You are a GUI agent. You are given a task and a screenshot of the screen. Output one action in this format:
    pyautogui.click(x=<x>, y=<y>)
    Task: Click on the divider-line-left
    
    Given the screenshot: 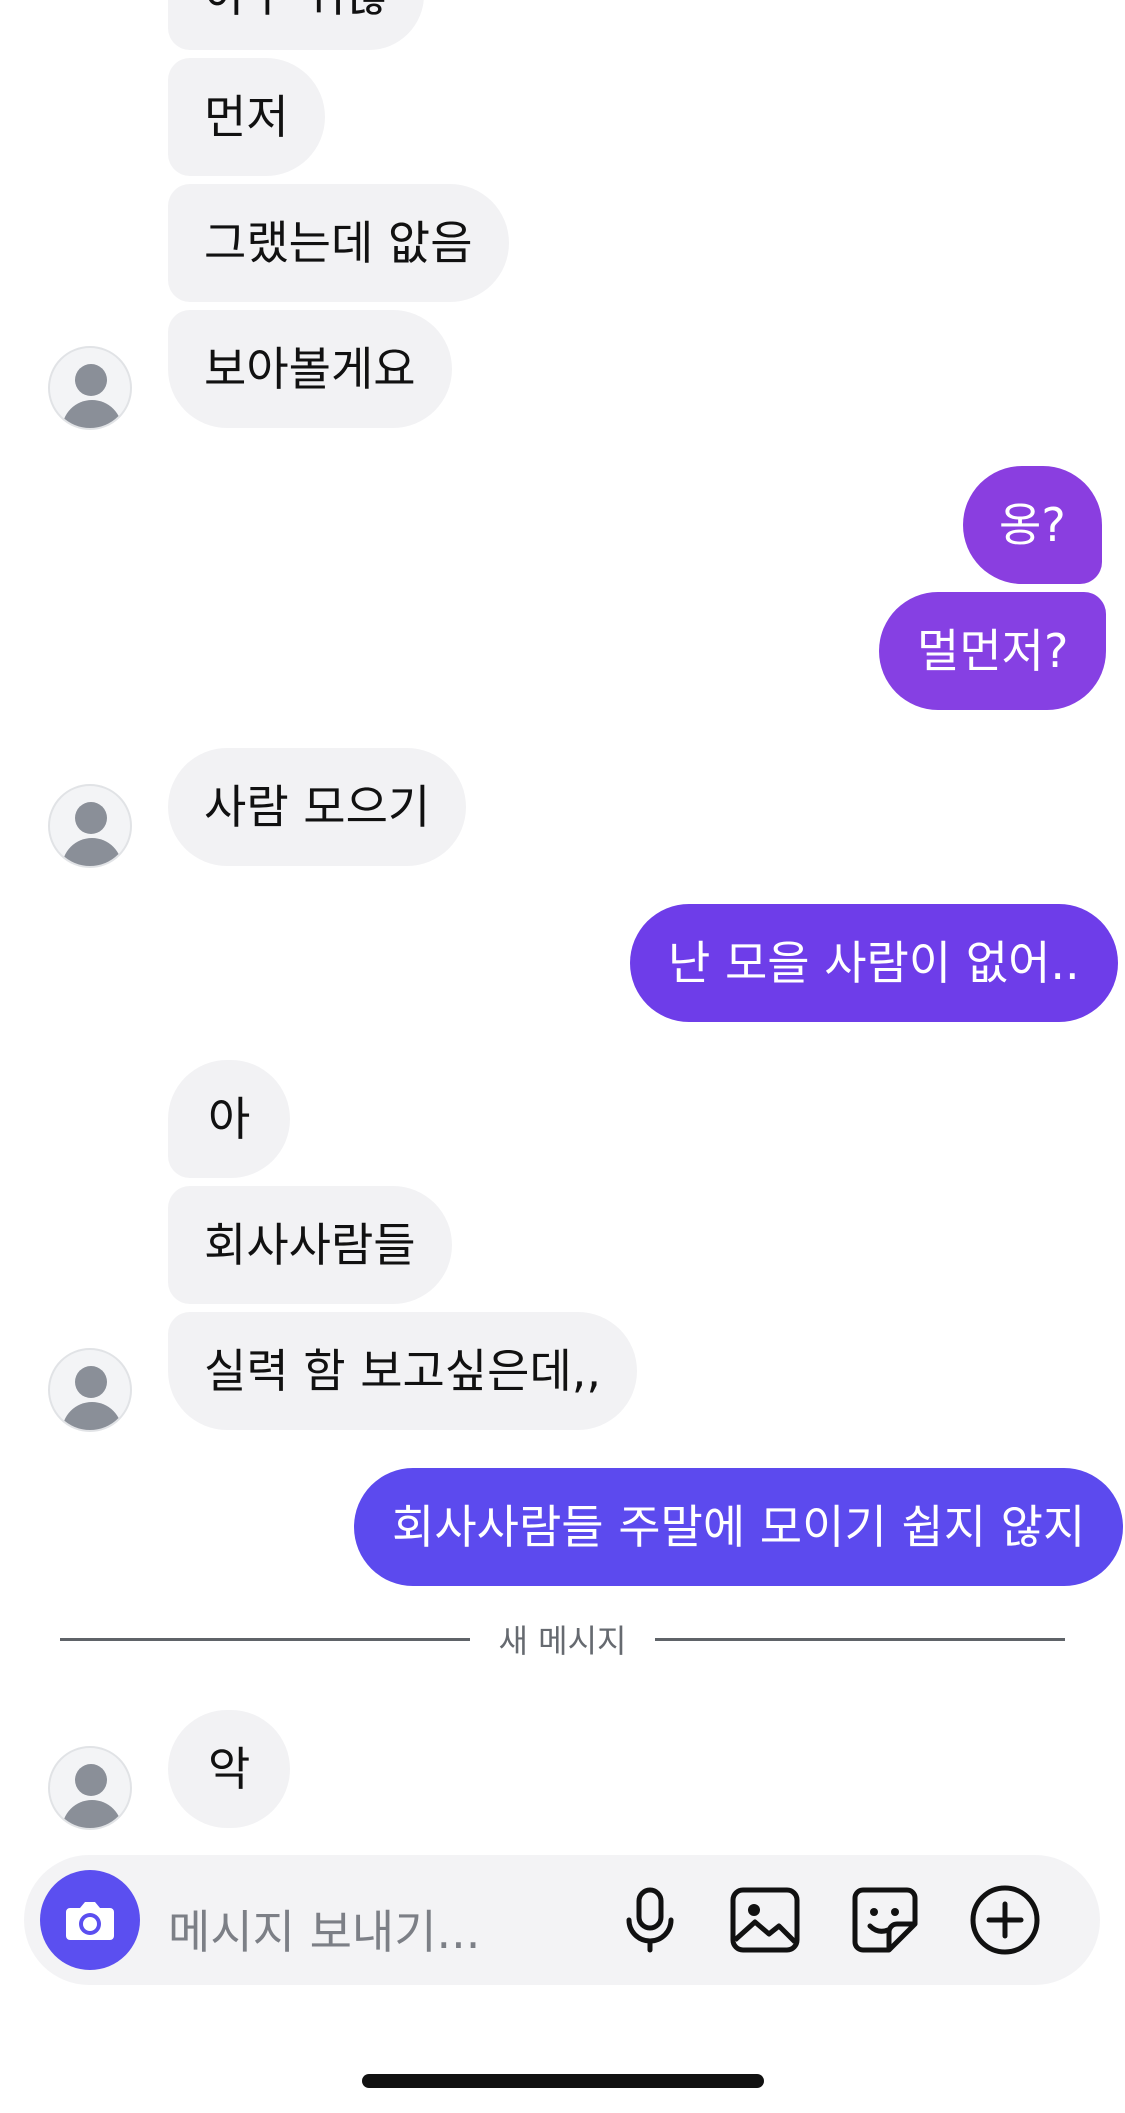 What is the action you would take?
    pyautogui.click(x=265, y=1639)
    